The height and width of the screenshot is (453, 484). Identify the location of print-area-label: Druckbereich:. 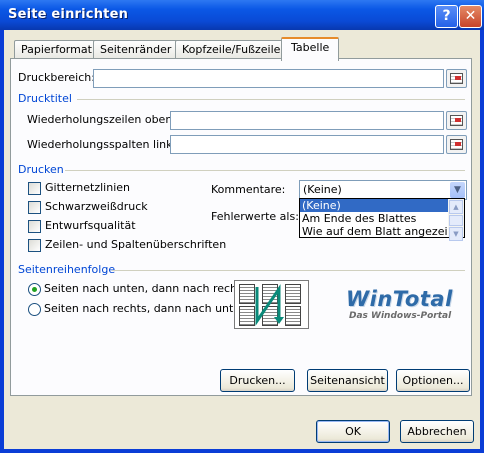
(56, 77).